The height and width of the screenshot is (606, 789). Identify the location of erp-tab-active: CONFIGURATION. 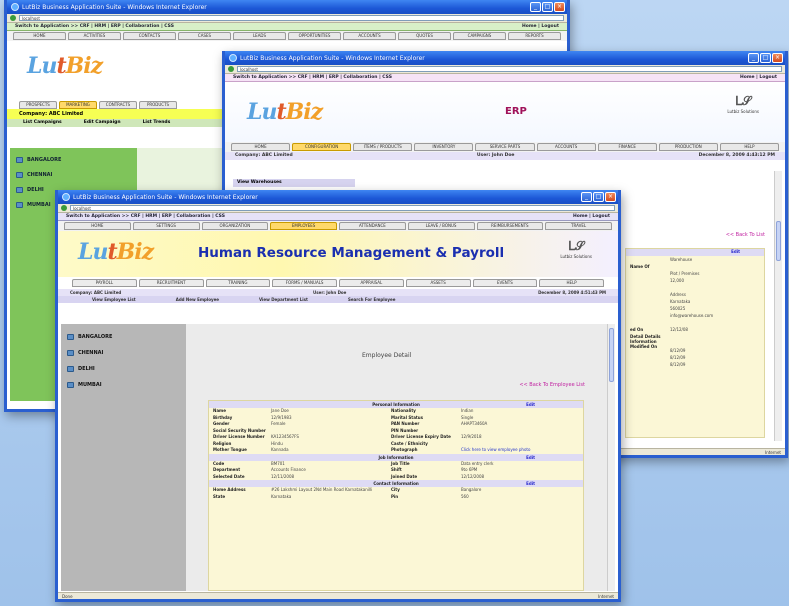
(322, 147).